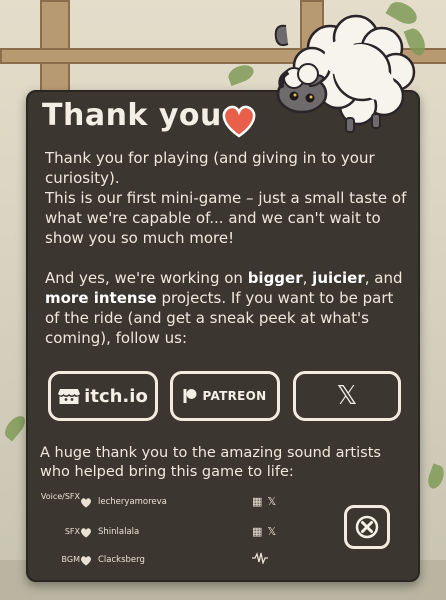 Image resolution: width=446 pixels, height=600 pixels. What do you see at coordinates (60, 496) in the screenshot?
I see `credit-role: Voice/SFX` at bounding box center [60, 496].